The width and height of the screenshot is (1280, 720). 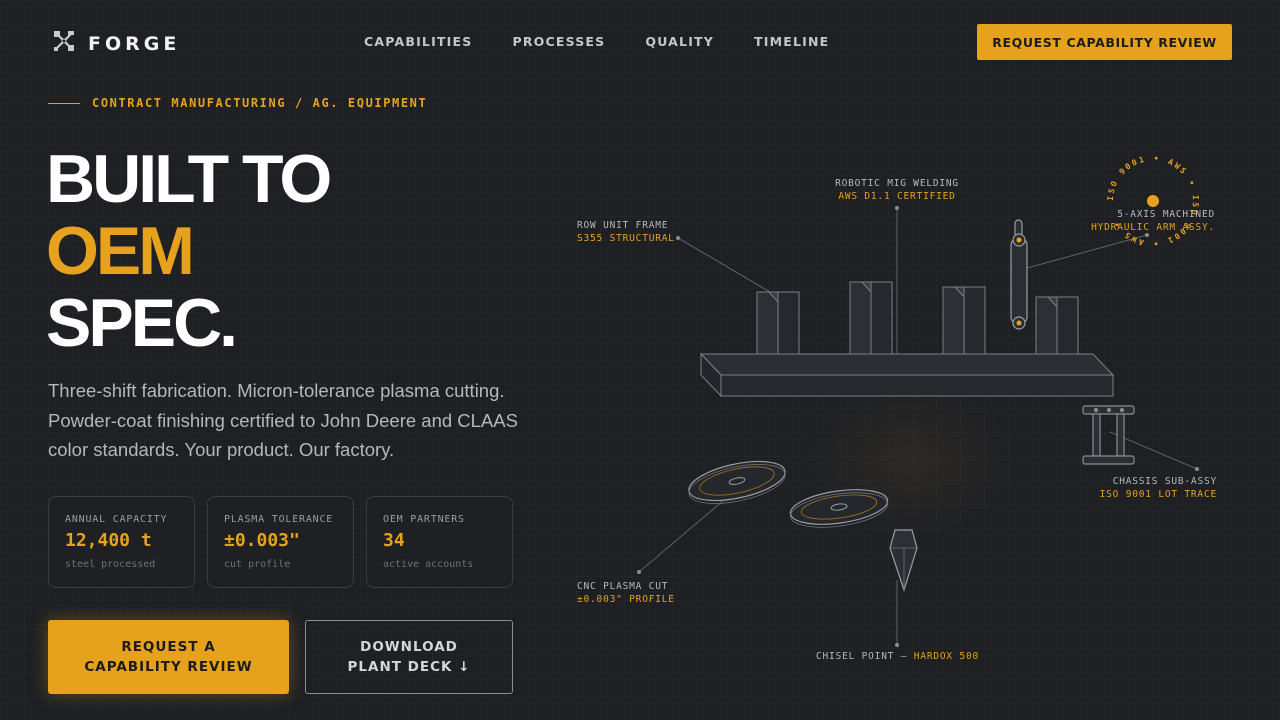 What do you see at coordinates (626, 593) in the screenshot?
I see `callout-plasma: CNC PLASMA CUT ±0.003" PROFILE` at bounding box center [626, 593].